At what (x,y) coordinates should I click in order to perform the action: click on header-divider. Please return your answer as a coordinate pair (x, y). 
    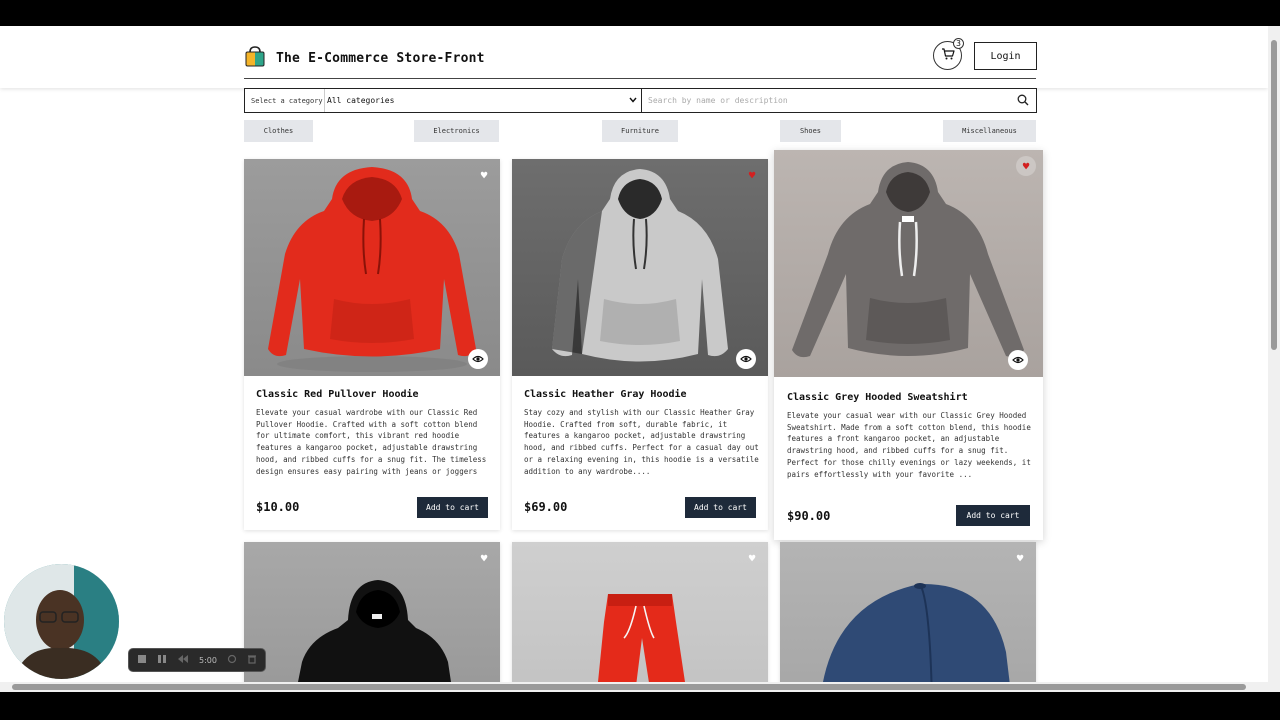
    Looking at the image, I should click on (640, 78).